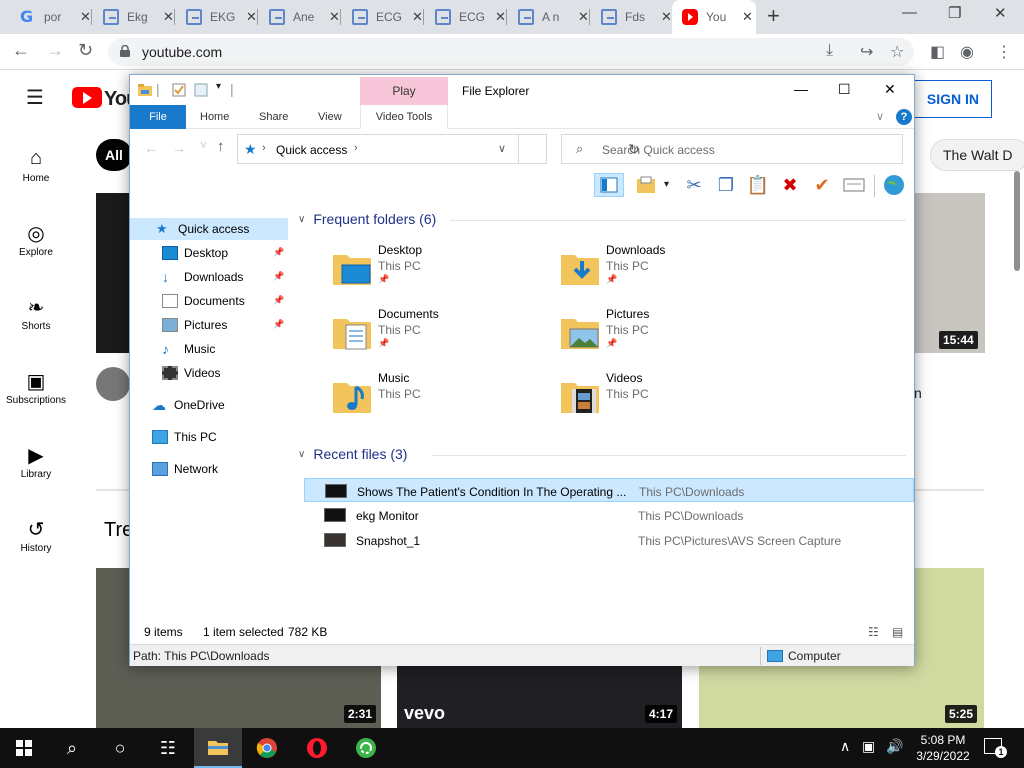 The width and height of the screenshot is (1024, 768). What do you see at coordinates (894, 185) in the screenshot?
I see `globe-icon` at bounding box center [894, 185].